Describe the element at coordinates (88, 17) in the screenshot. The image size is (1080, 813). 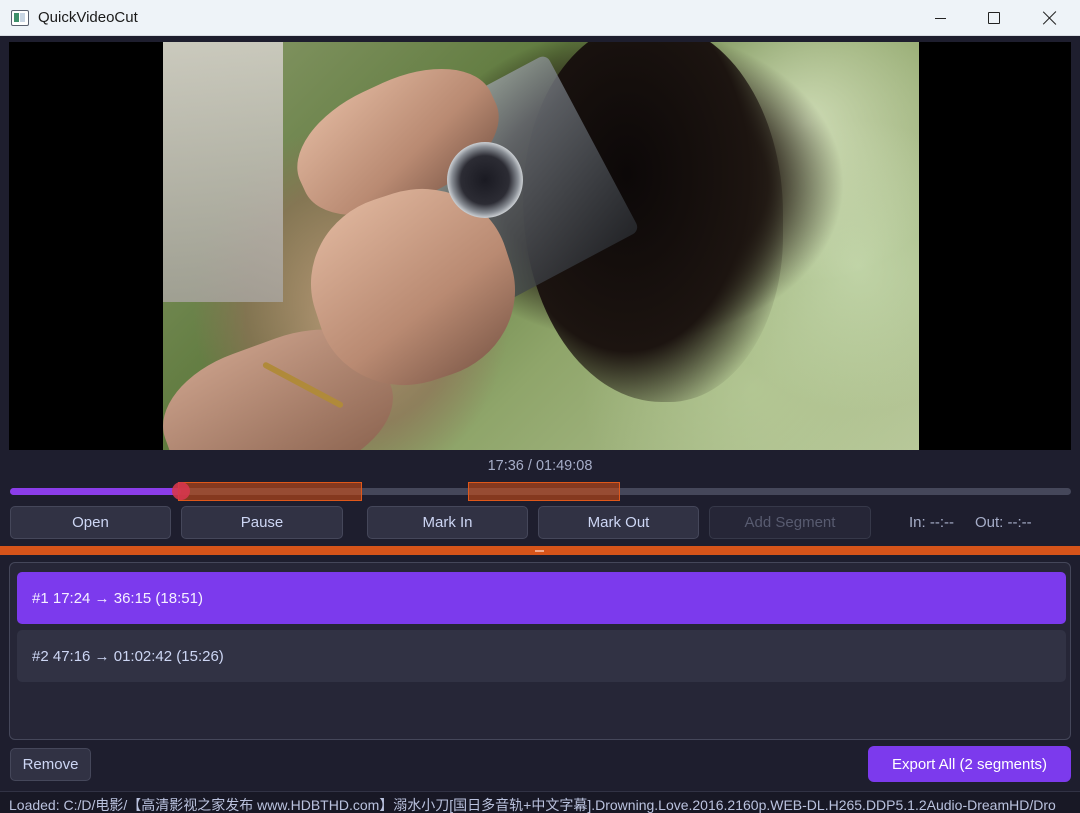
I see `window-title: QuickVideoCut` at that location.